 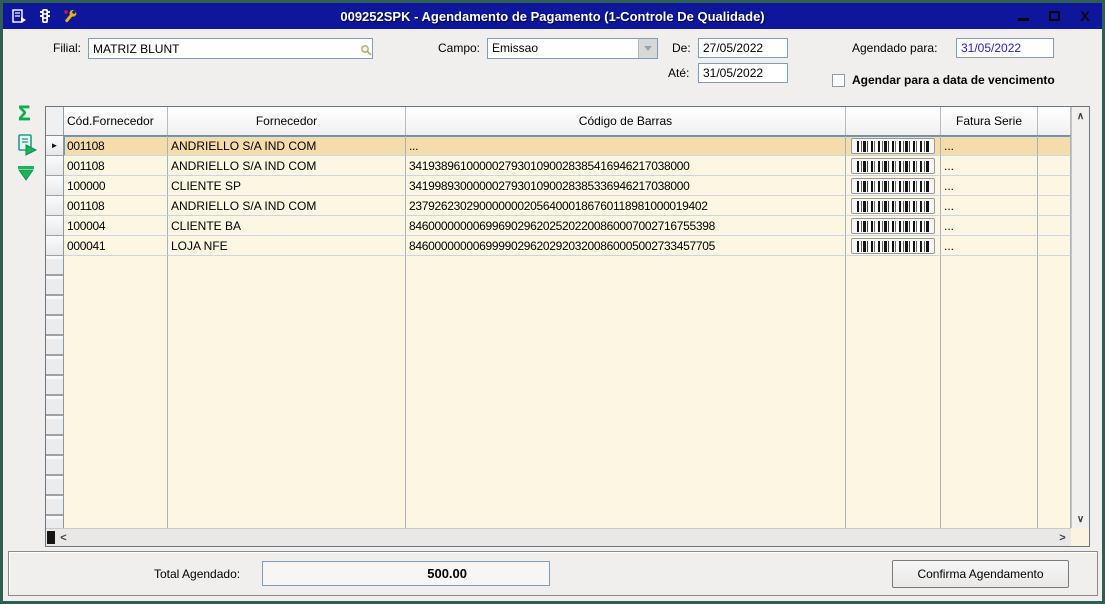 I want to click on row-selector: ►, so click(x=55, y=146).